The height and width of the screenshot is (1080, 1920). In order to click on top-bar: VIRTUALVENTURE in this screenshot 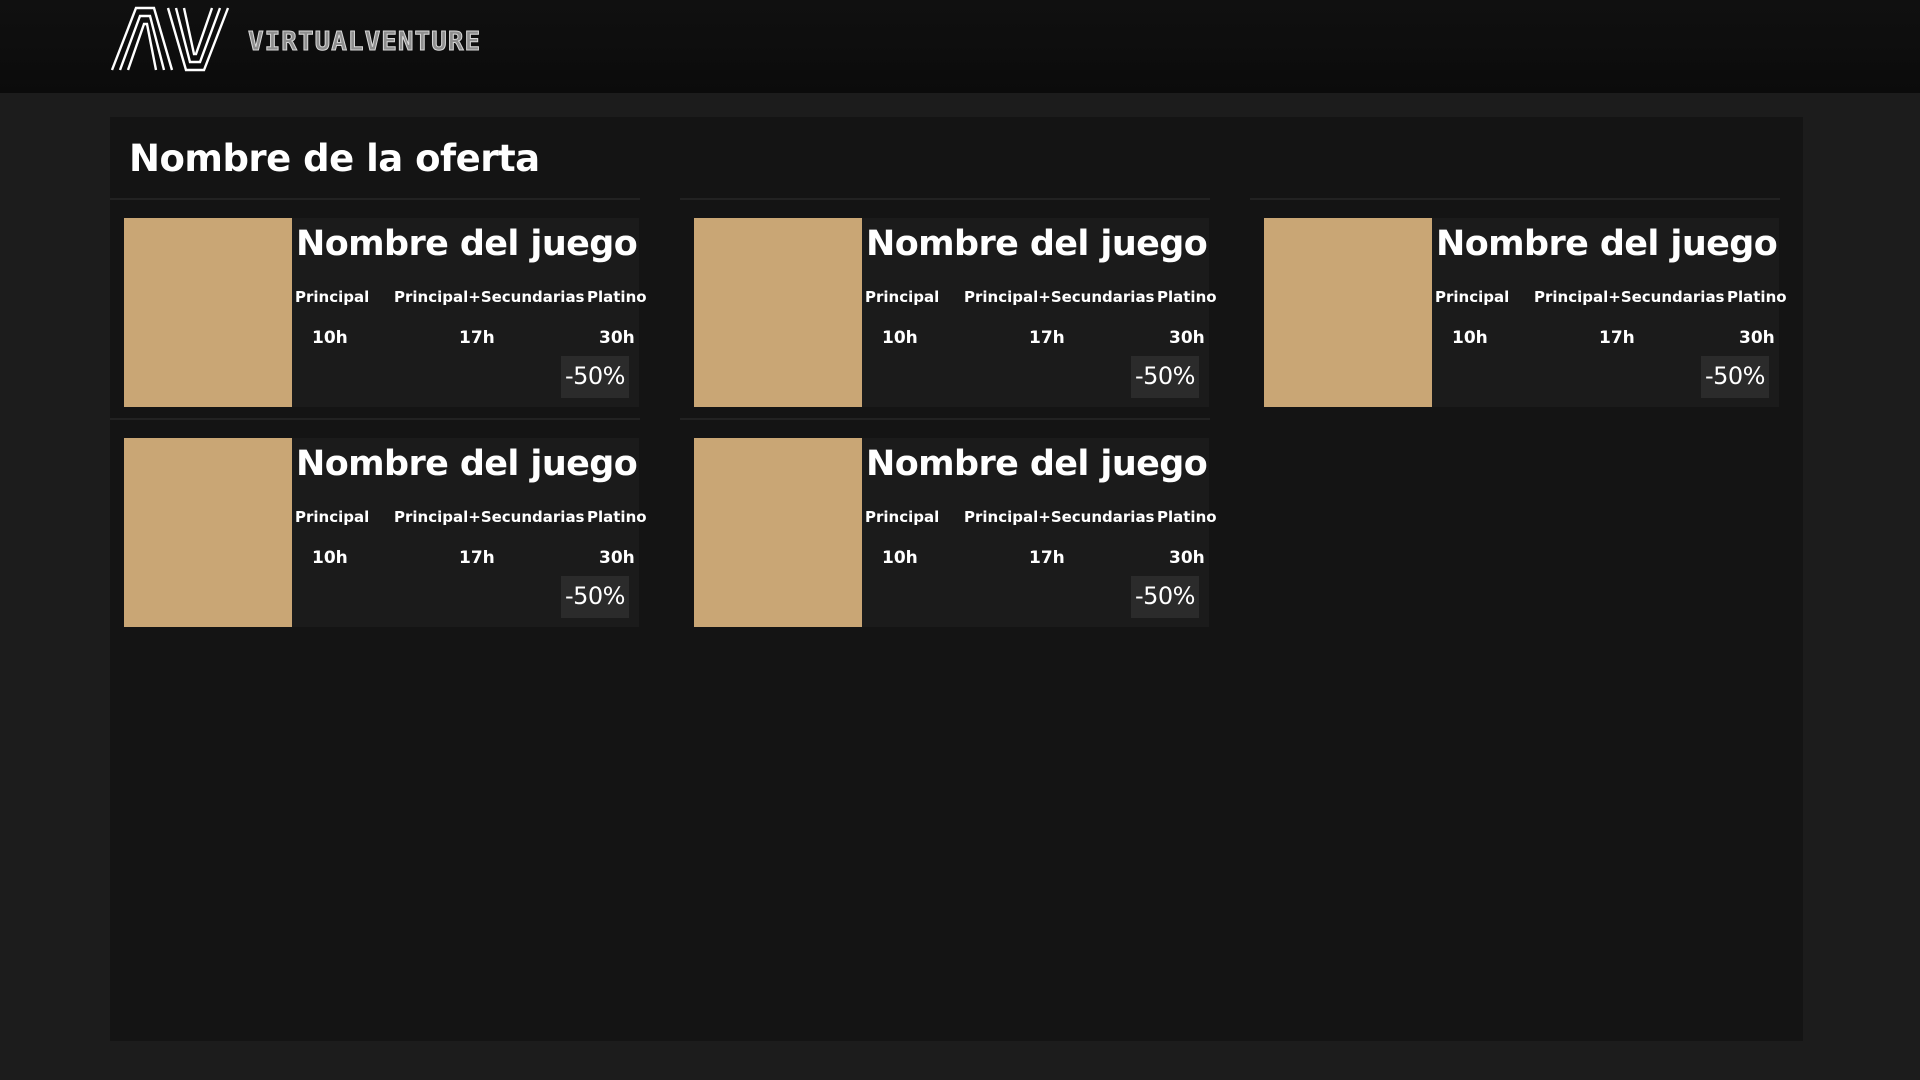, I will do `click(960, 46)`.